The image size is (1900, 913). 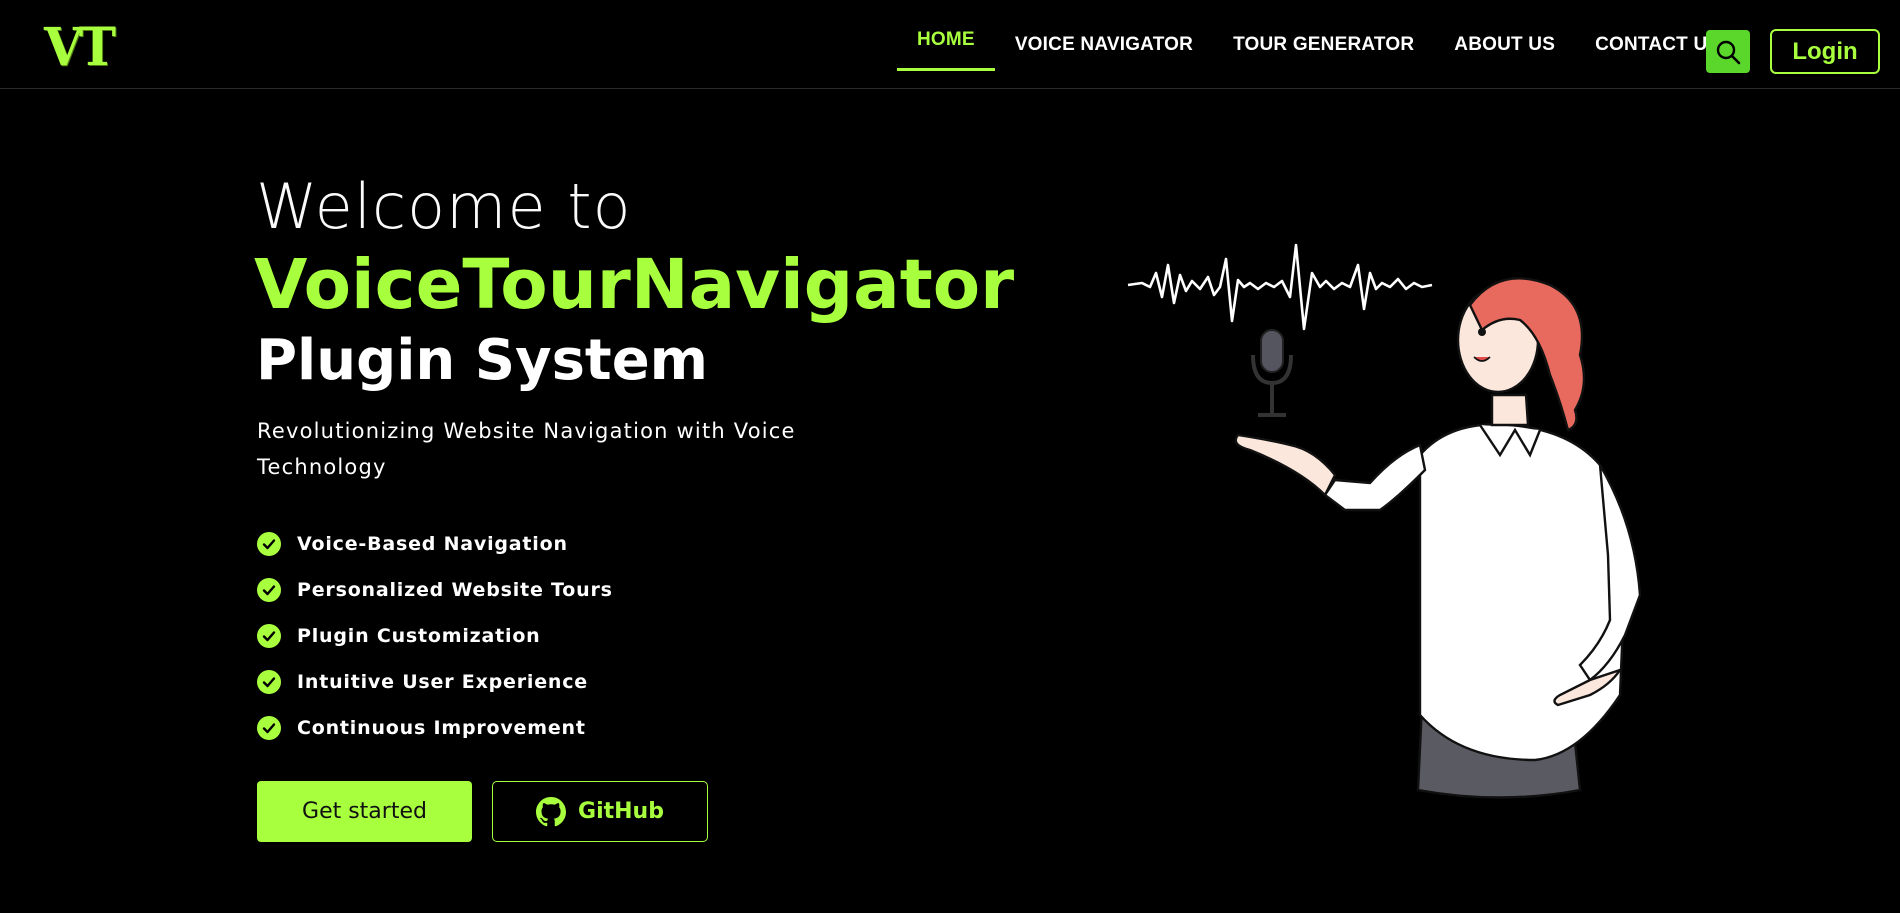 What do you see at coordinates (1825, 51) in the screenshot?
I see `login-button: Login` at bounding box center [1825, 51].